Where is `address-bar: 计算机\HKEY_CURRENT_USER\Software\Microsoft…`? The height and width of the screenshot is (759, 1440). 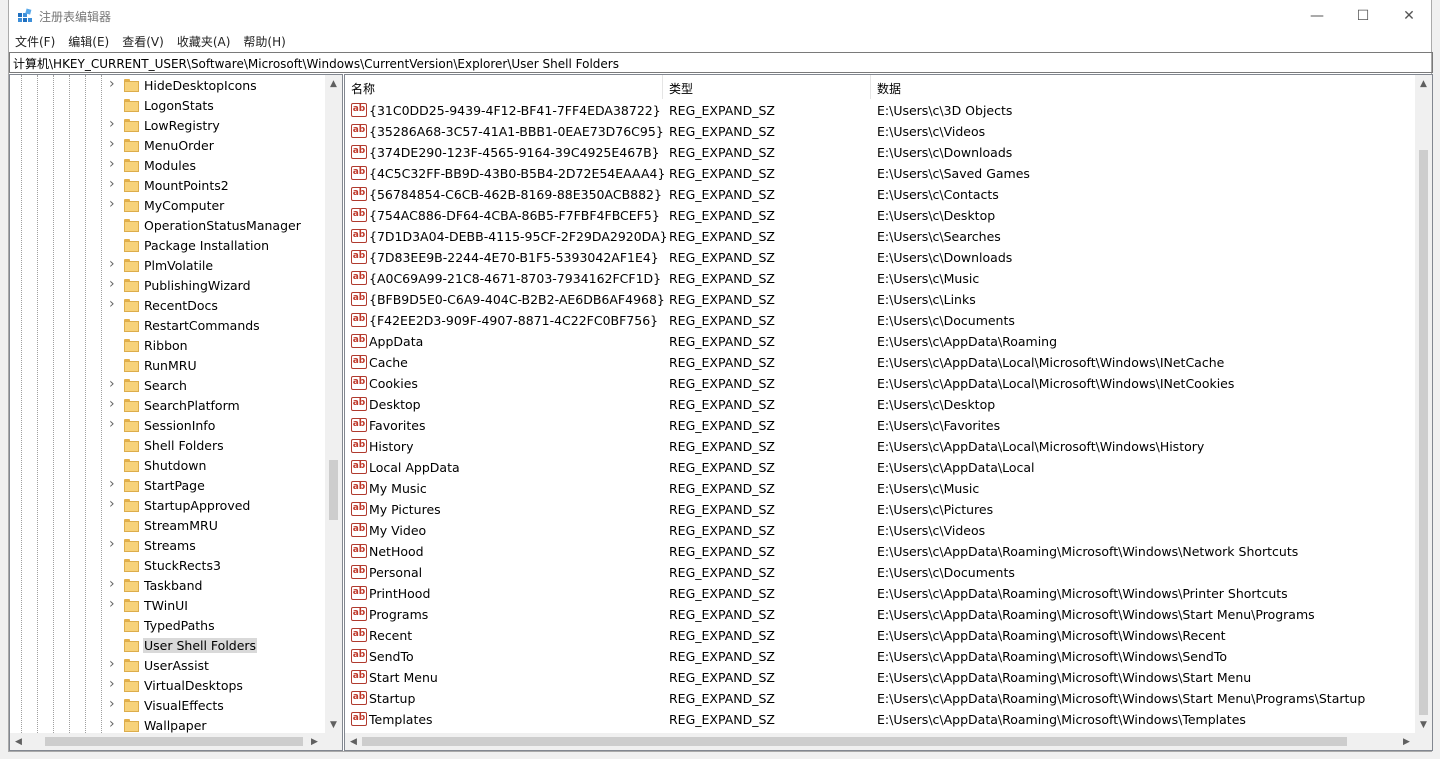
address-bar: 计算机\HKEY_CURRENT_USER\Software\Microsoft… is located at coordinates (721, 62).